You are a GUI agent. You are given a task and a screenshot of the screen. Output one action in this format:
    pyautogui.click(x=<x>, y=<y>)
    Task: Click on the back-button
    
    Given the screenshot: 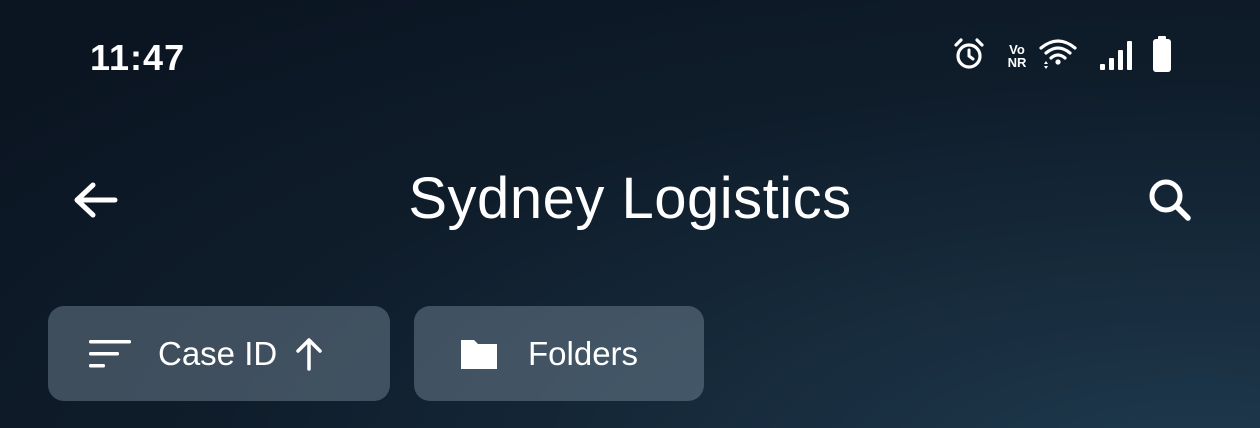 What is the action you would take?
    pyautogui.click(x=95, y=200)
    